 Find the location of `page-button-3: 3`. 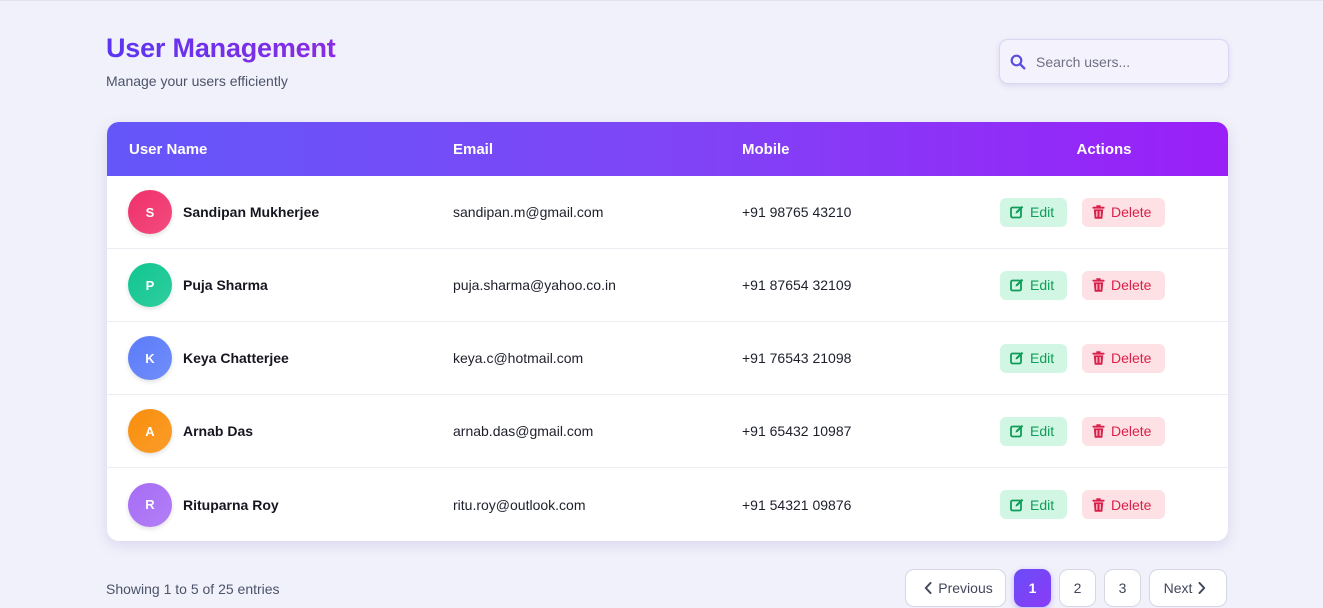

page-button-3: 3 is located at coordinates (1122, 588).